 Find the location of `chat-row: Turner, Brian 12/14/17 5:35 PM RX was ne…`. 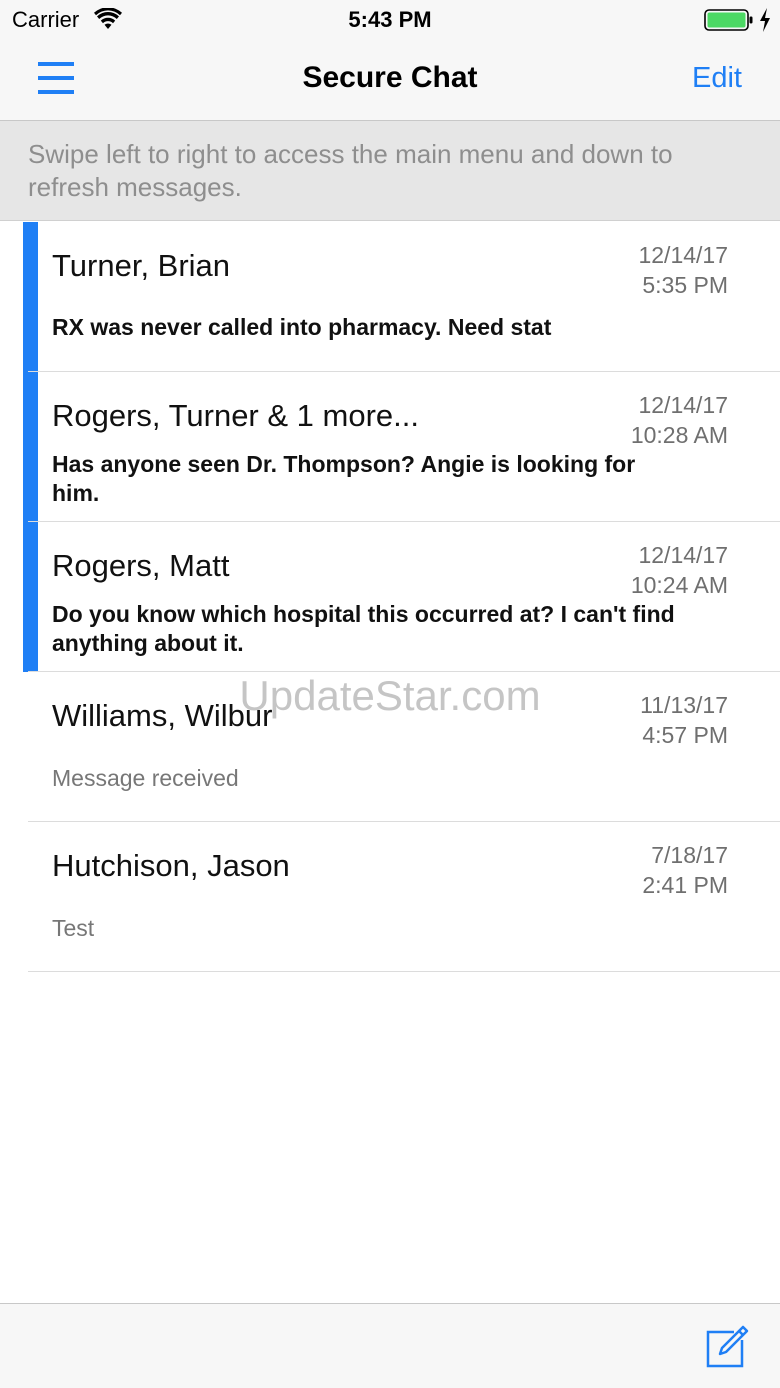

chat-row: Turner, Brian 12/14/17 5:35 PM RX was ne… is located at coordinates (390, 297).